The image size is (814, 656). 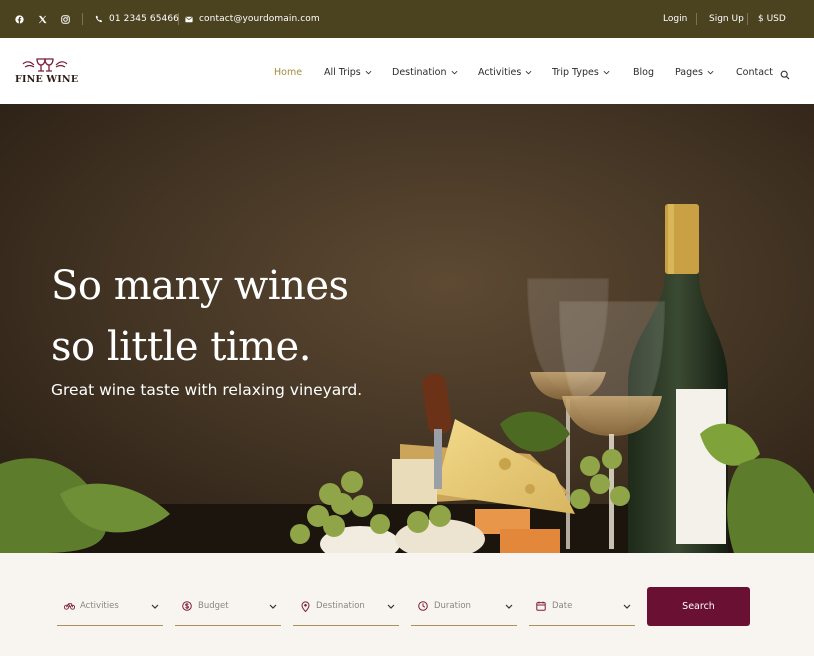 I want to click on signup-link: Sign Up, so click(x=726, y=19).